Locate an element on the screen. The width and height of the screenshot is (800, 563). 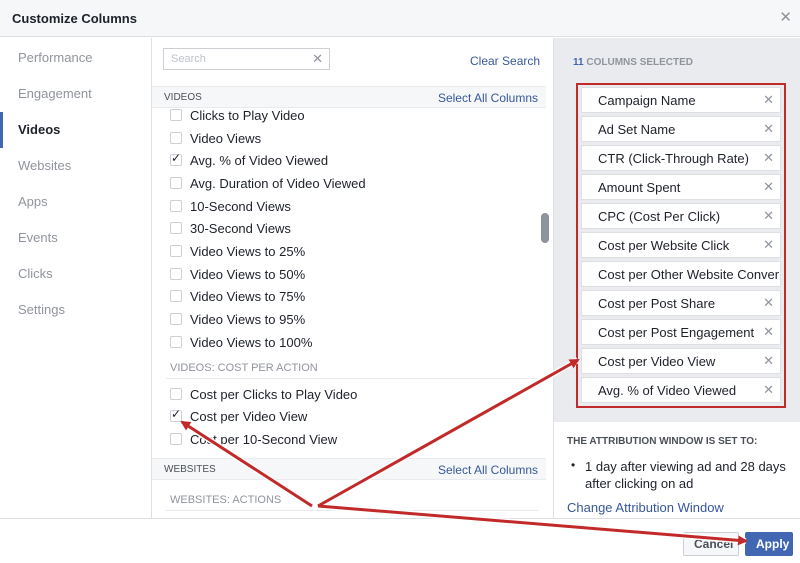
clear-search-link: Clear Search is located at coordinates (505, 61).